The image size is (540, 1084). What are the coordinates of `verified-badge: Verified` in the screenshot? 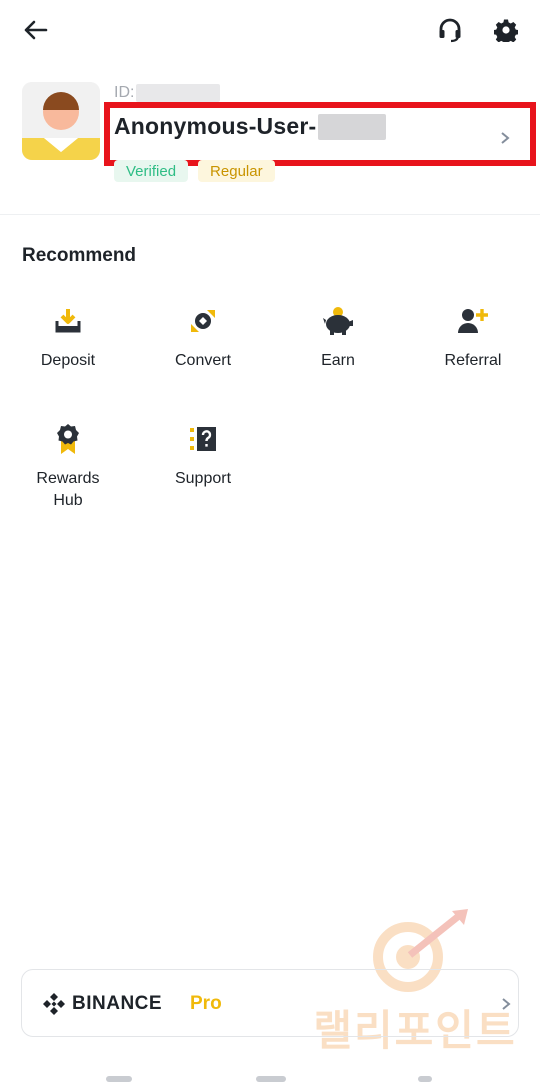 It's located at (151, 171).